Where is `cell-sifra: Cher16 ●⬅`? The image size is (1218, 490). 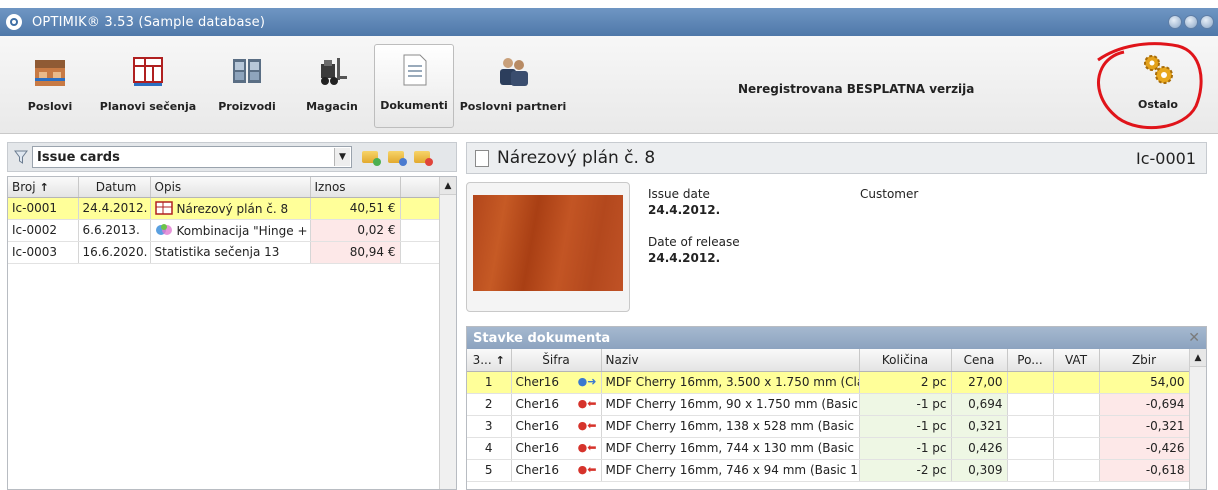 cell-sifra: Cher16 ●⬅ is located at coordinates (556, 470).